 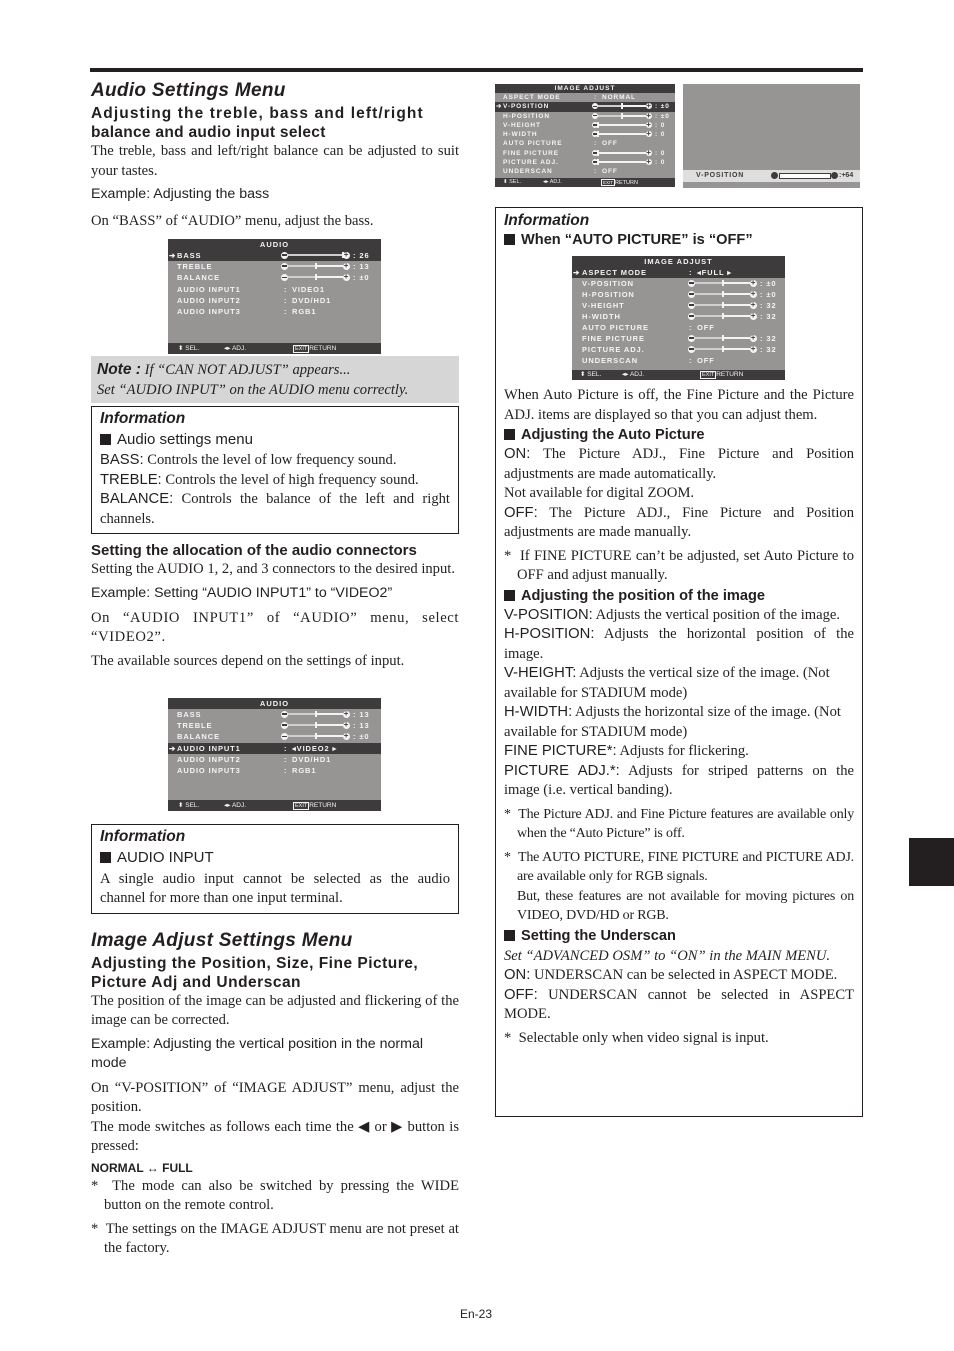 I want to click on exit-return-hint: EXIT RETURN, so click(x=619, y=183).